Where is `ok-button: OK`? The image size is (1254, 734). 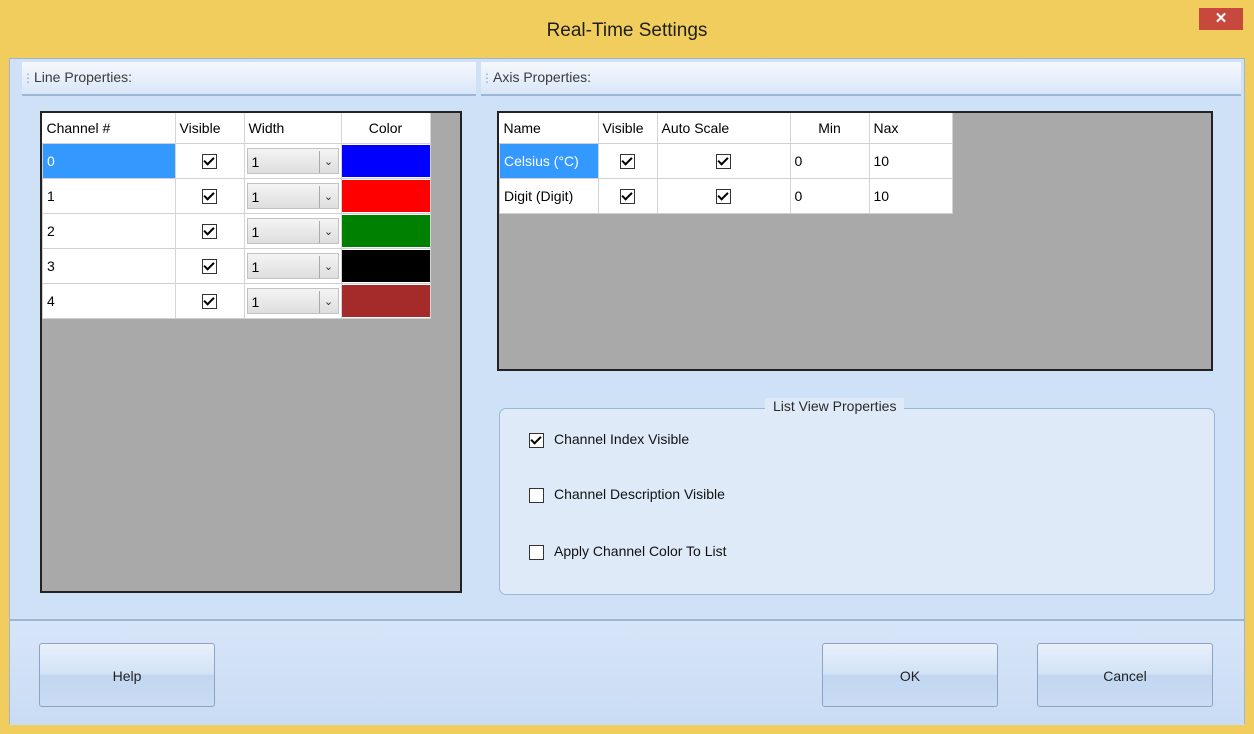
ok-button: OK is located at coordinates (910, 675).